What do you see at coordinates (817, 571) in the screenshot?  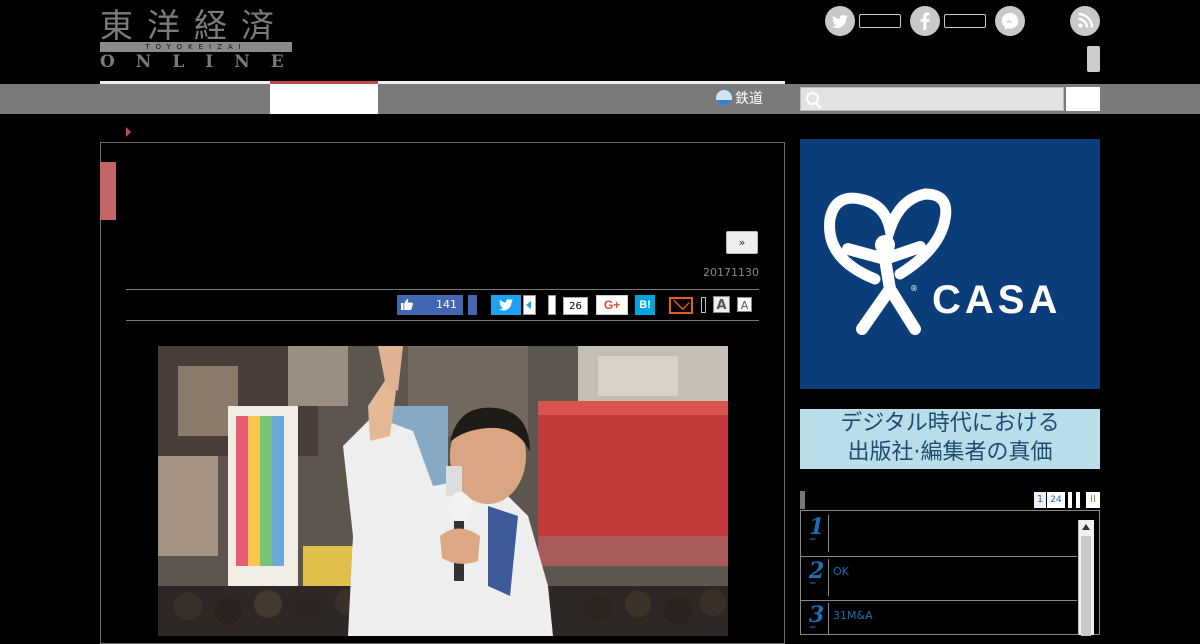 I see `ranking-number: 2` at bounding box center [817, 571].